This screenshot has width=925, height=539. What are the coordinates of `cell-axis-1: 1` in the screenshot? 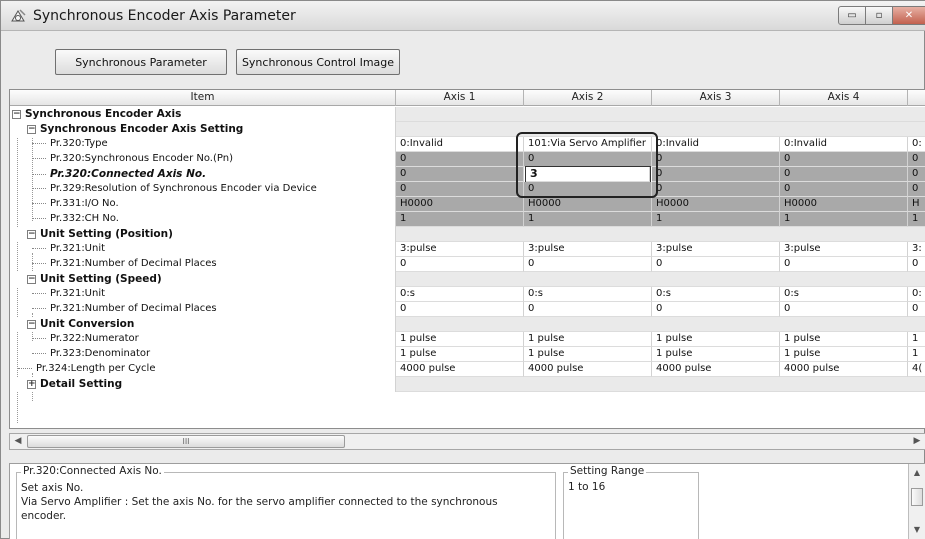 It's located at (460, 219).